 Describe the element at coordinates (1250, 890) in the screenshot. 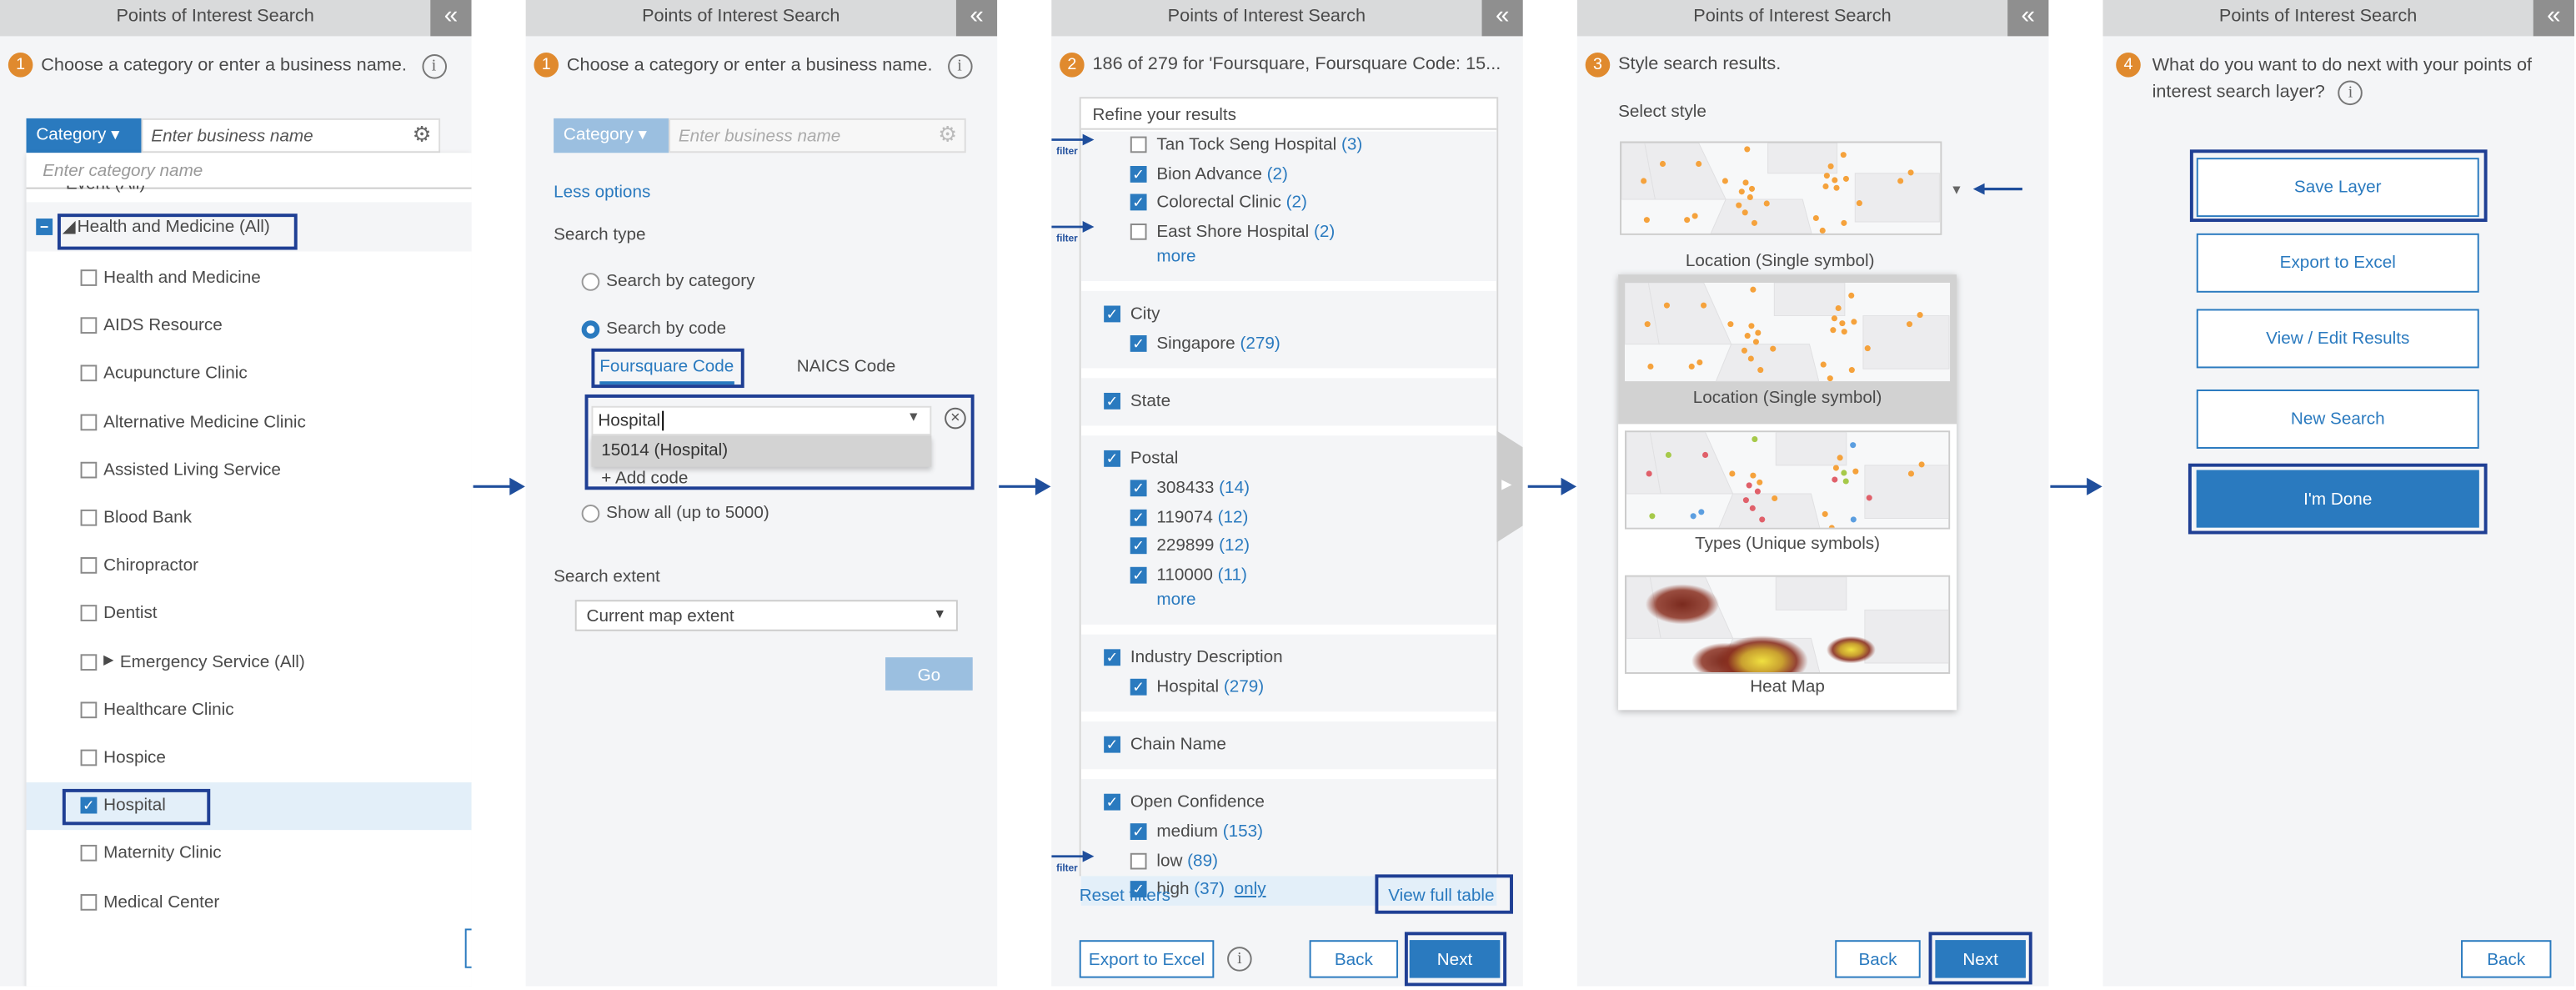

I see `only-link: only` at that location.